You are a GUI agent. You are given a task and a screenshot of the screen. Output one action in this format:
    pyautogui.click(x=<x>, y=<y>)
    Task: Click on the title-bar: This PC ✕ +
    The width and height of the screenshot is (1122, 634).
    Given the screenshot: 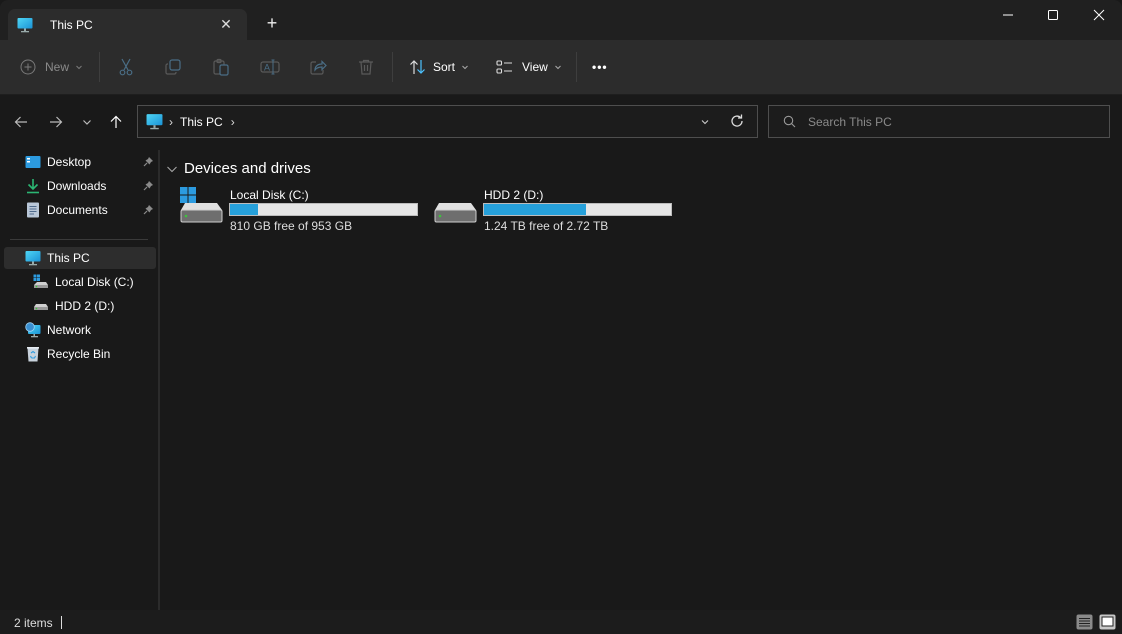 What is the action you would take?
    pyautogui.click(x=561, y=20)
    